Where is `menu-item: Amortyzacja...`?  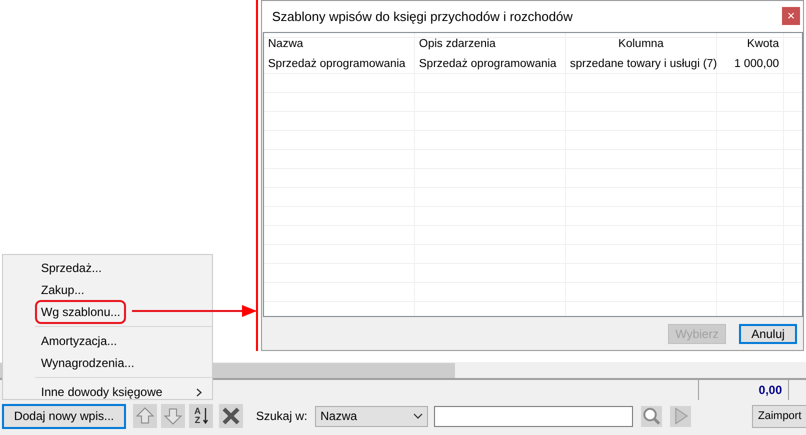 menu-item: Amortyzacja... is located at coordinates (79, 341).